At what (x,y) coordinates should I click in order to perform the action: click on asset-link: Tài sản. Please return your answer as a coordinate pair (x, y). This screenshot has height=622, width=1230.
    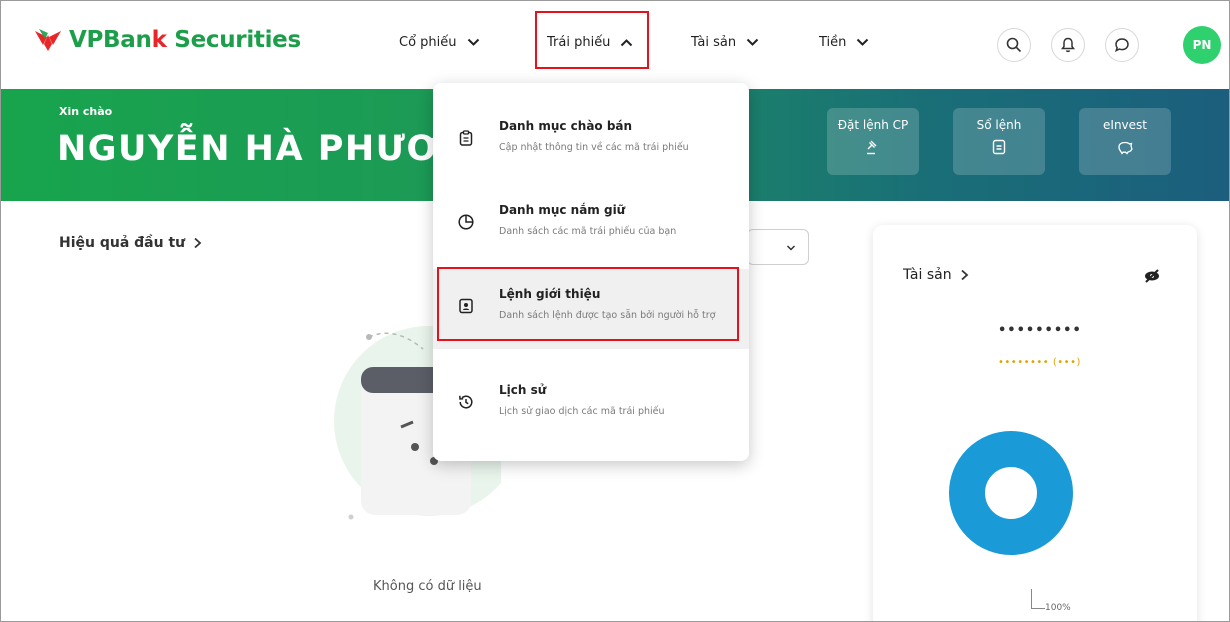
    Looking at the image, I should click on (936, 275).